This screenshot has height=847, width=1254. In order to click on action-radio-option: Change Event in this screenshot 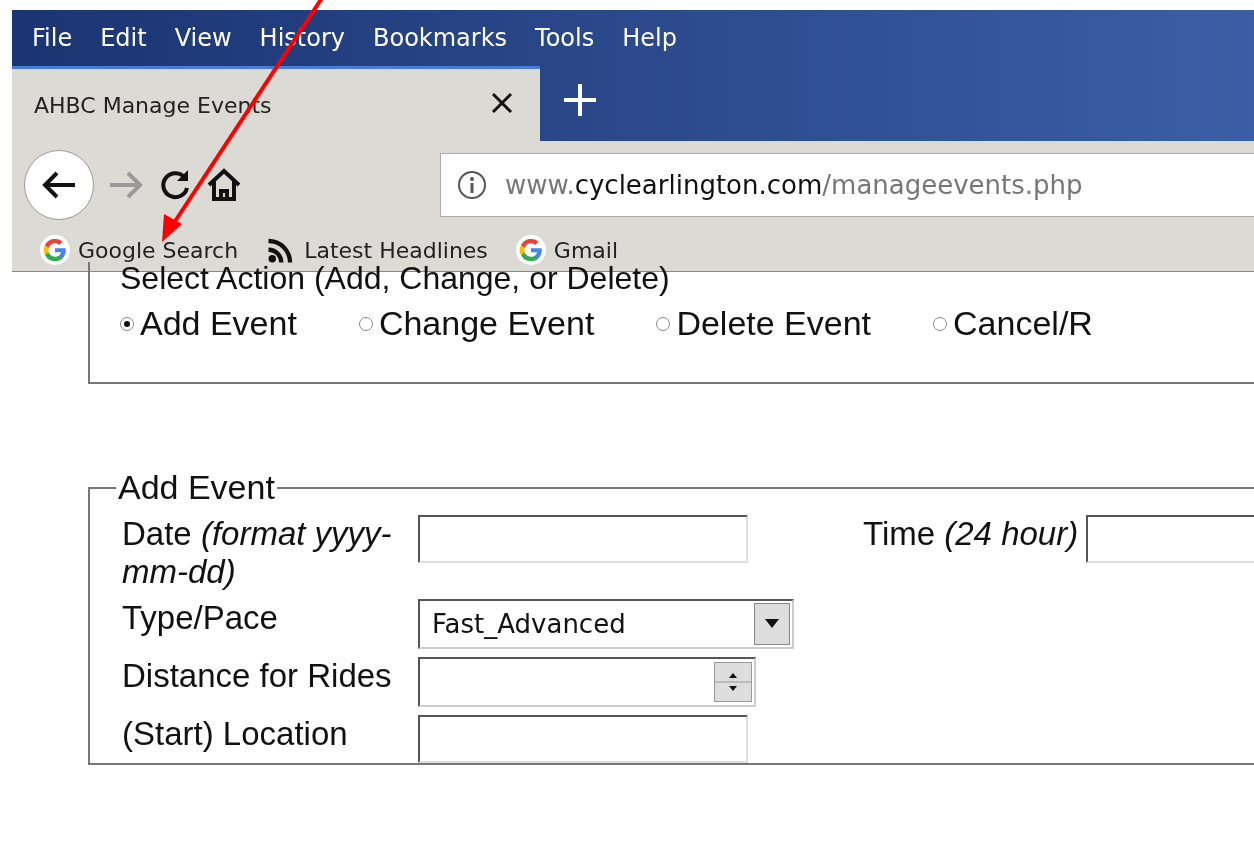, I will do `click(476, 323)`.